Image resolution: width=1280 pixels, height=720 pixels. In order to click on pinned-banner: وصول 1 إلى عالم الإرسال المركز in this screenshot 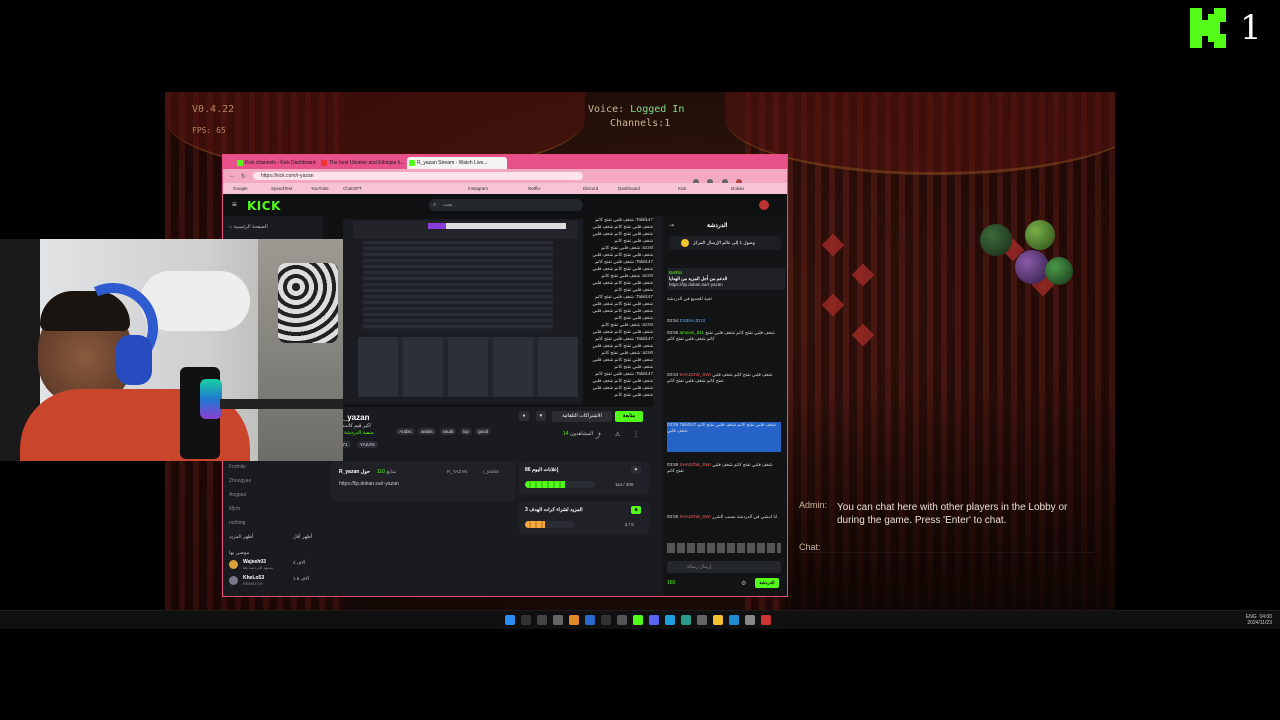, I will do `click(725, 243)`.